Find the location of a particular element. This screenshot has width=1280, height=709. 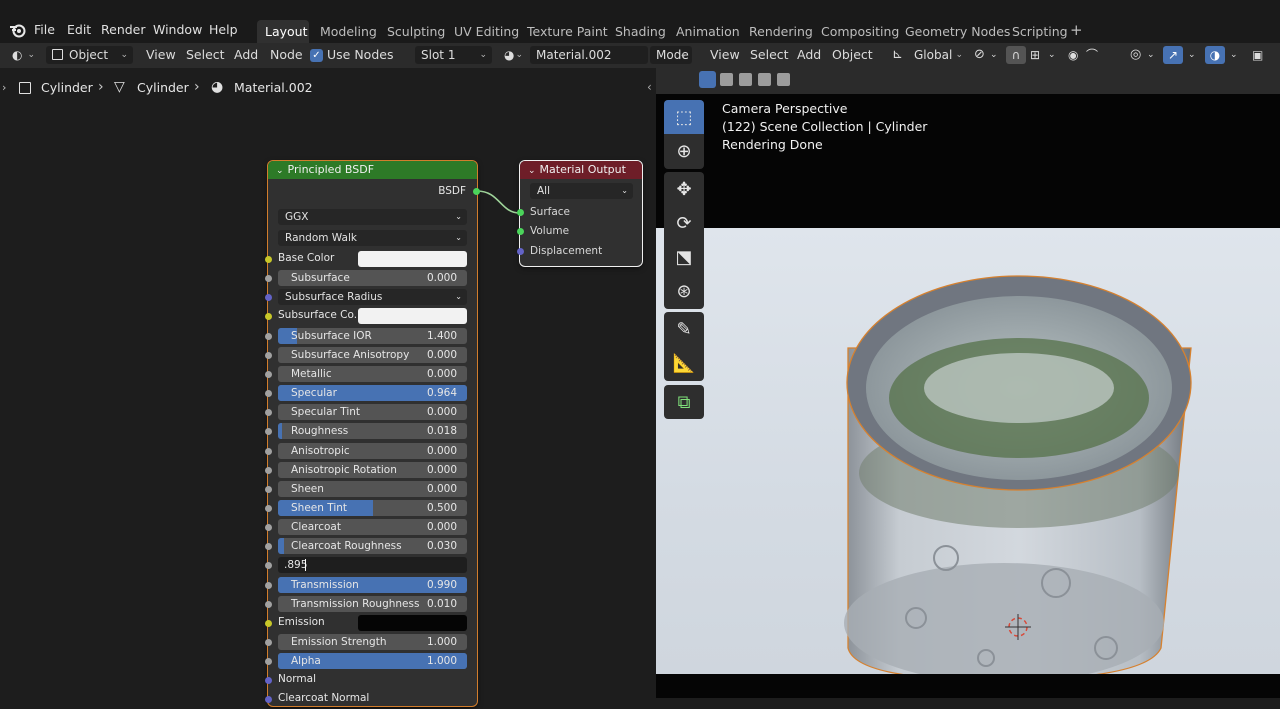

subsurface-method-dropdown: Random Walk ⌄ is located at coordinates (372, 238).